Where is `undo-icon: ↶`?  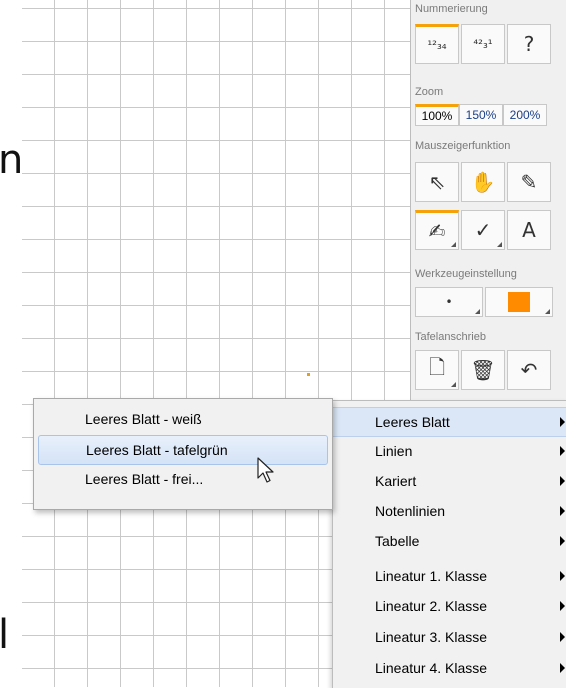
undo-icon: ↶ is located at coordinates (529, 370).